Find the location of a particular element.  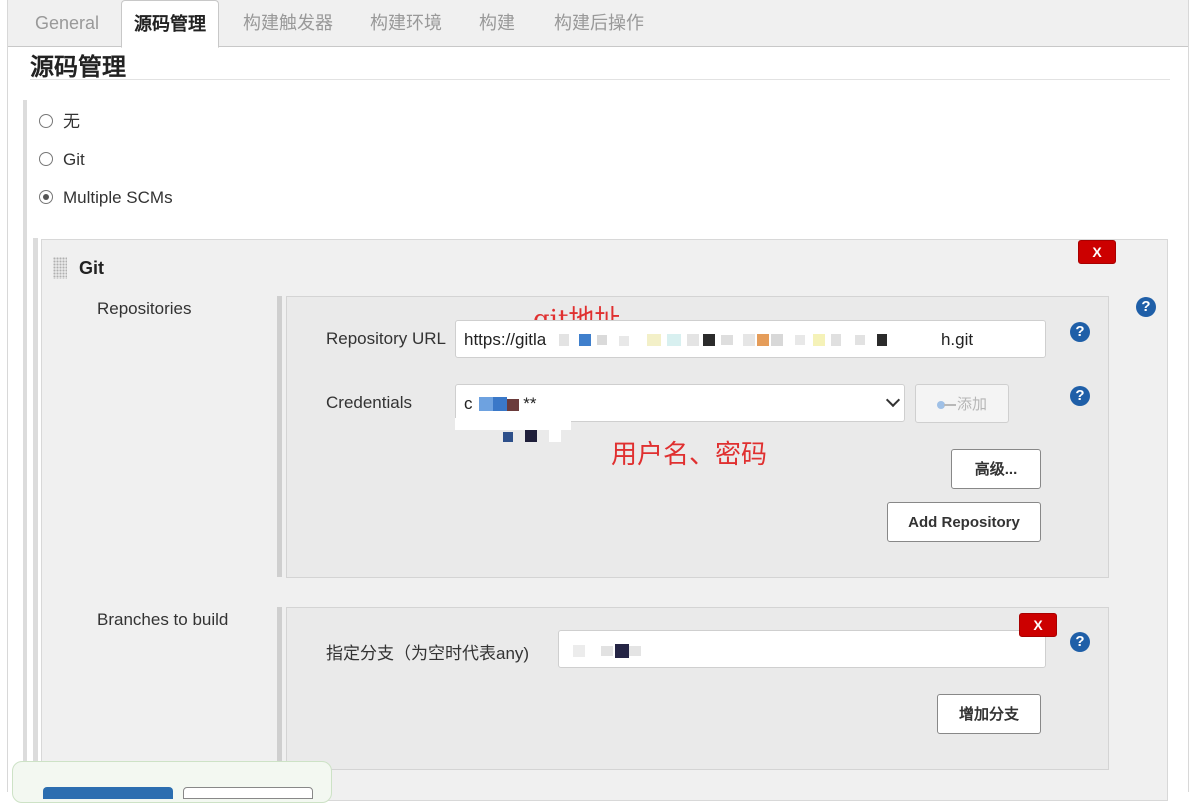

drag-handle-icon is located at coordinates (60, 268).